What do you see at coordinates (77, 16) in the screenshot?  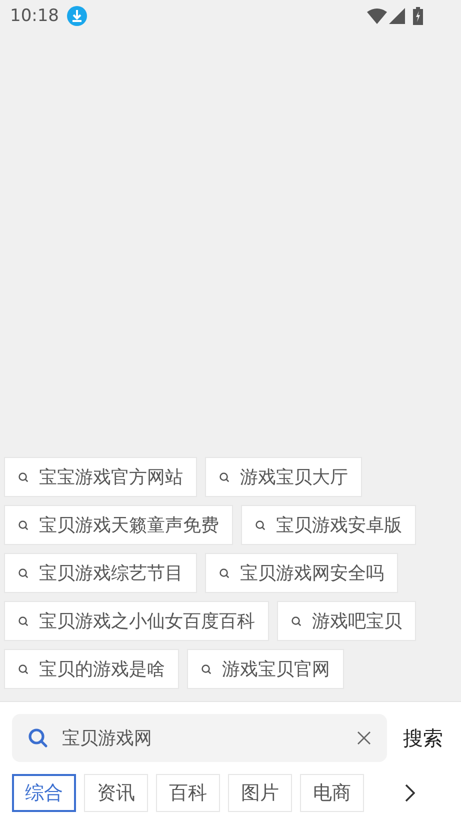 I see `download-icon` at bounding box center [77, 16].